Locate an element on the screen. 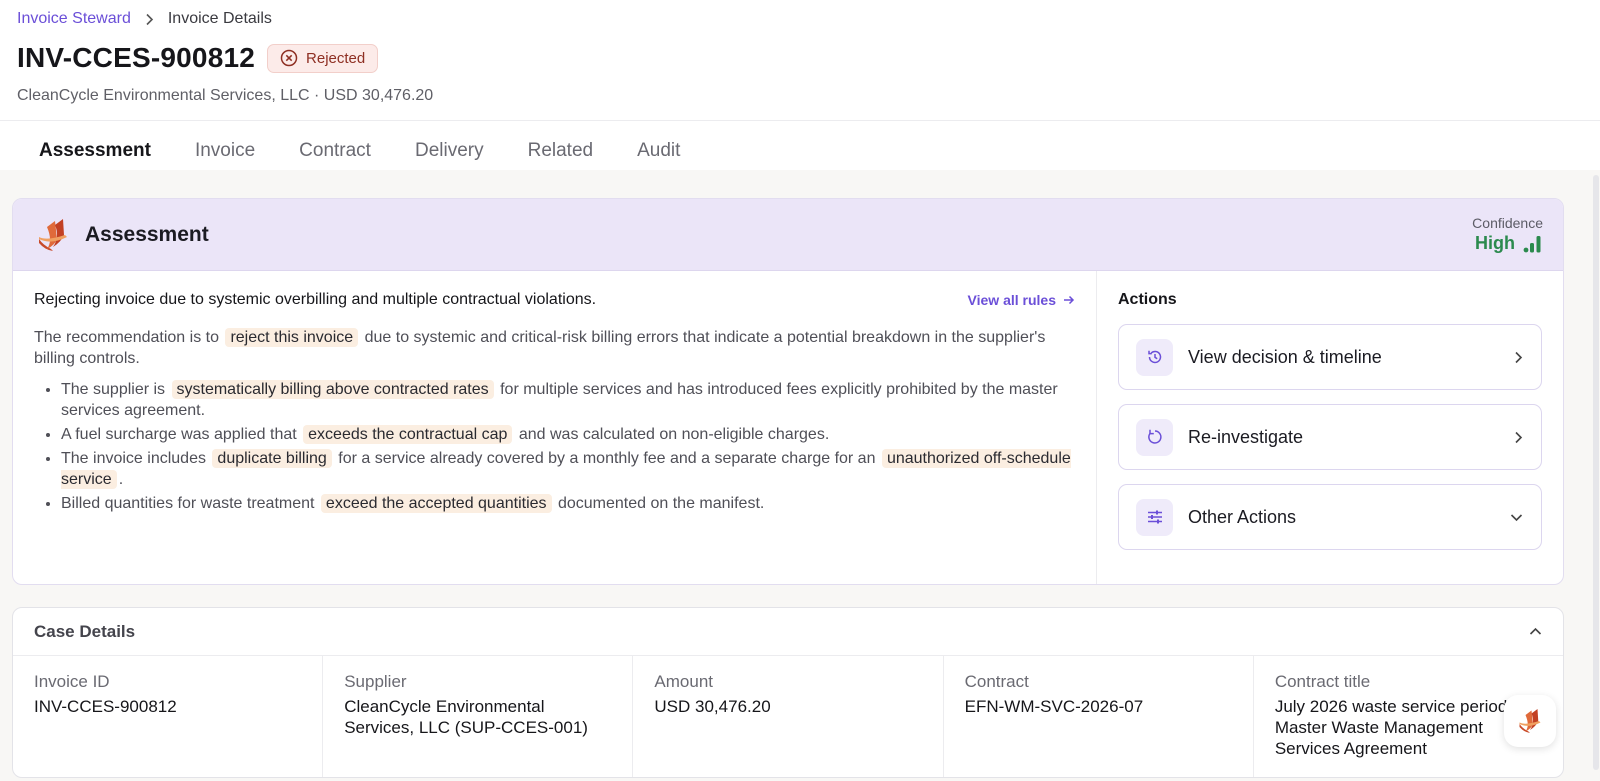 The width and height of the screenshot is (1600, 781). case-field-invoice-id: Invoice ID INV-CCES-900812 is located at coordinates (168, 716).